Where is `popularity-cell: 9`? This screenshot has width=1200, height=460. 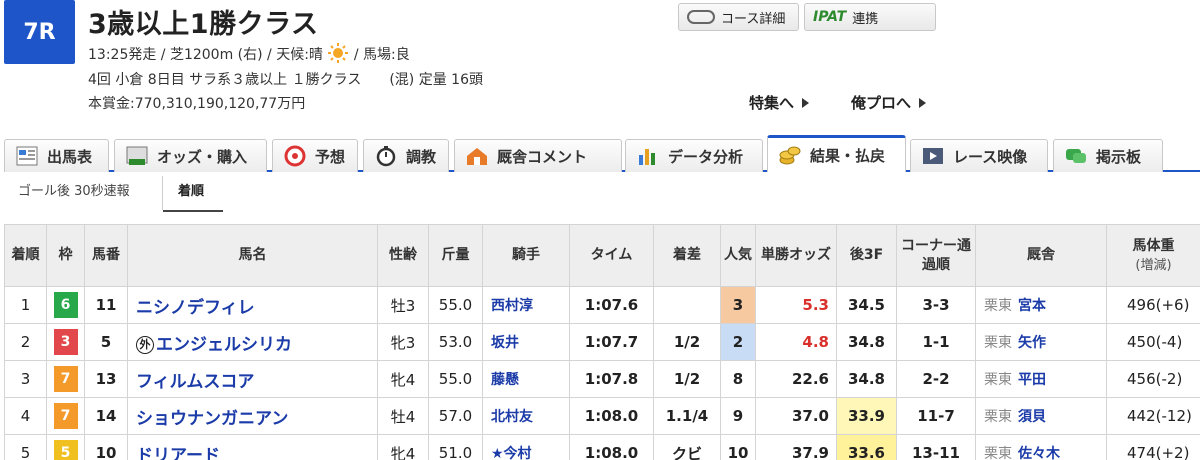 popularity-cell: 9 is located at coordinates (738, 416).